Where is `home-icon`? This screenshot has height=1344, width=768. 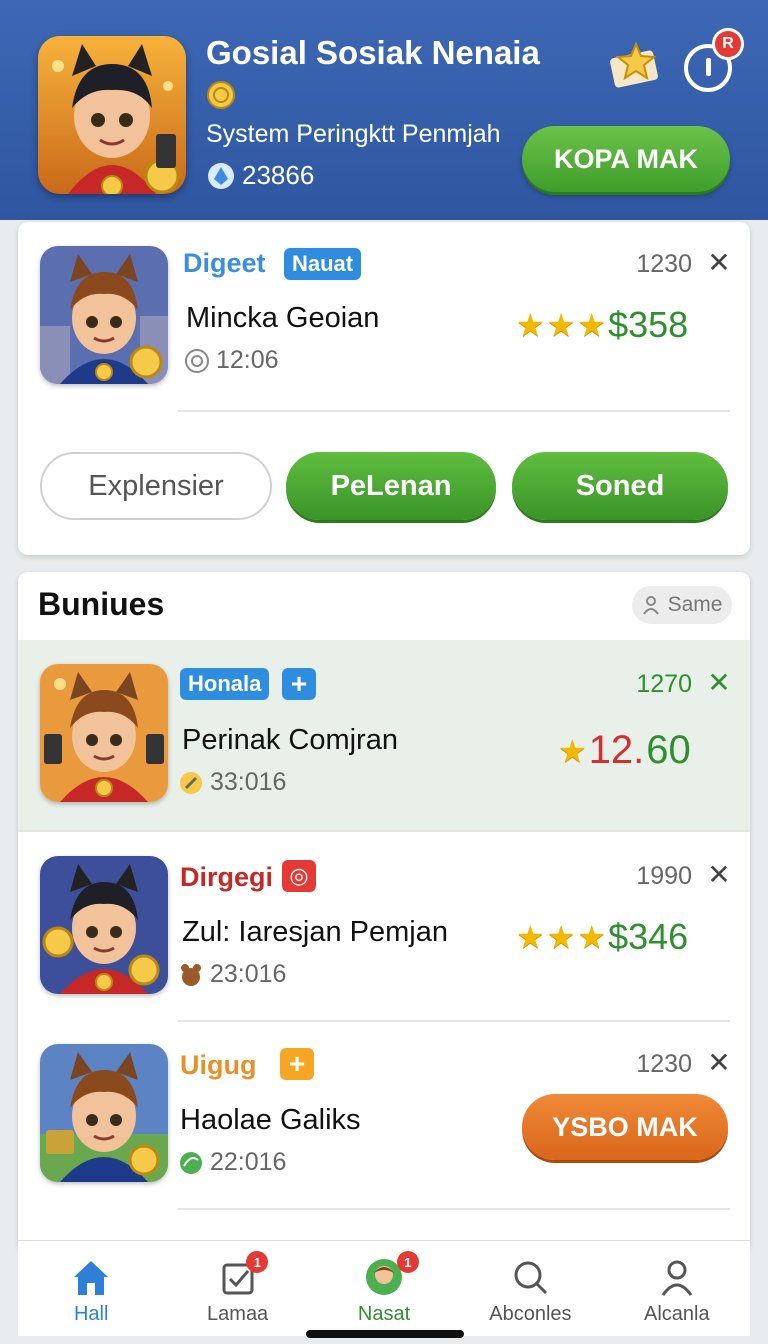 home-icon is located at coordinates (91, 1278).